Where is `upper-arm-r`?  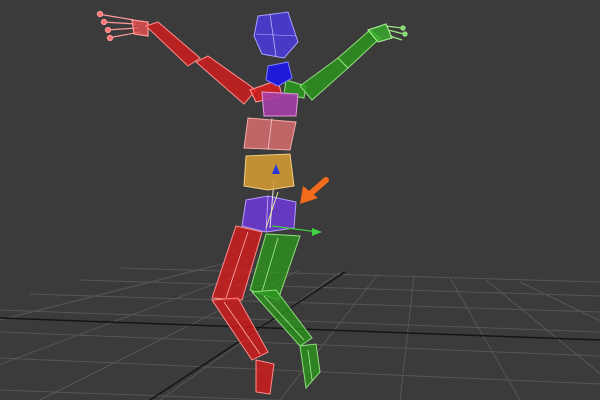 upper-arm-r is located at coordinates (226, 80).